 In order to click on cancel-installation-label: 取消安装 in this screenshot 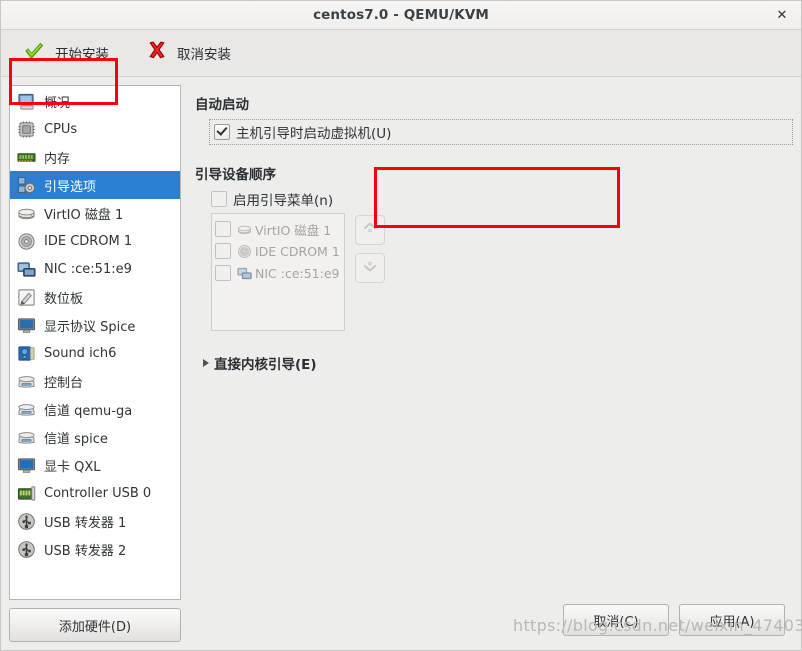, I will do `click(204, 55)`.